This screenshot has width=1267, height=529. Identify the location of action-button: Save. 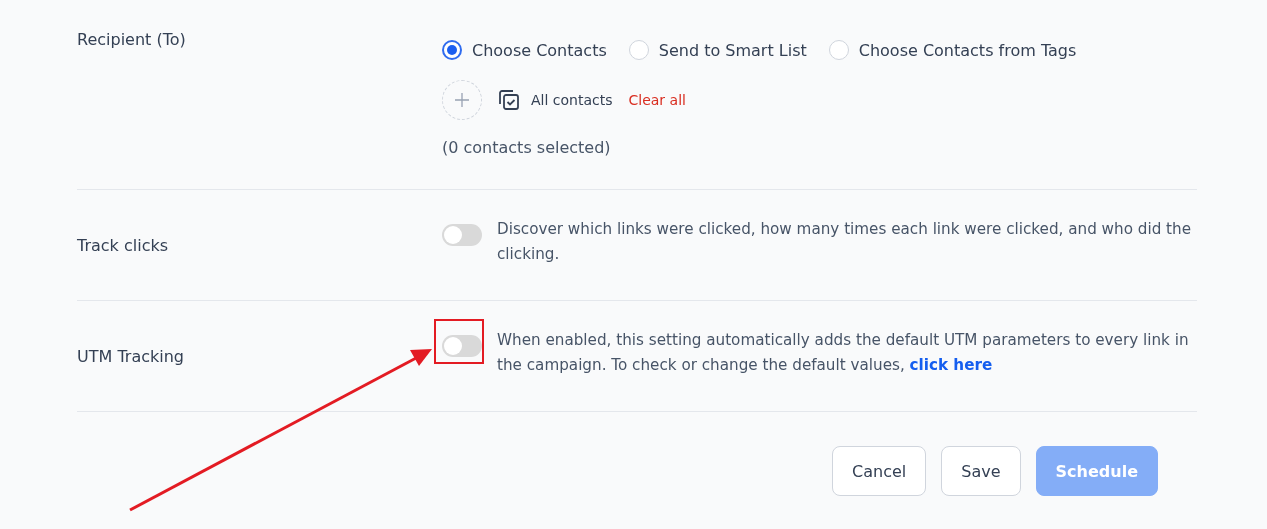
(981, 471).